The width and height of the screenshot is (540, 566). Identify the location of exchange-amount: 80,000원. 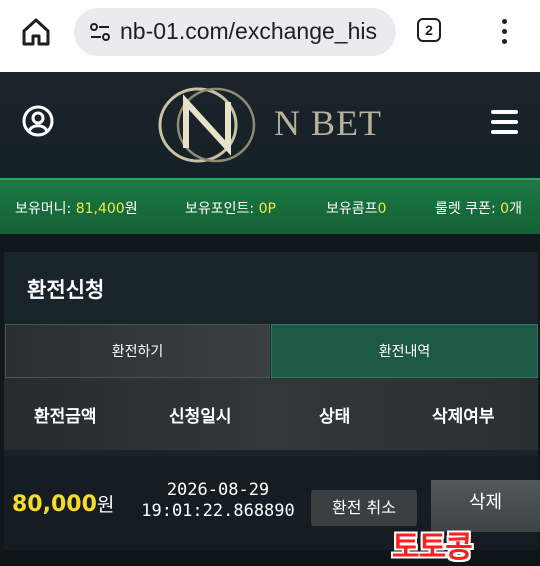
(63, 504).